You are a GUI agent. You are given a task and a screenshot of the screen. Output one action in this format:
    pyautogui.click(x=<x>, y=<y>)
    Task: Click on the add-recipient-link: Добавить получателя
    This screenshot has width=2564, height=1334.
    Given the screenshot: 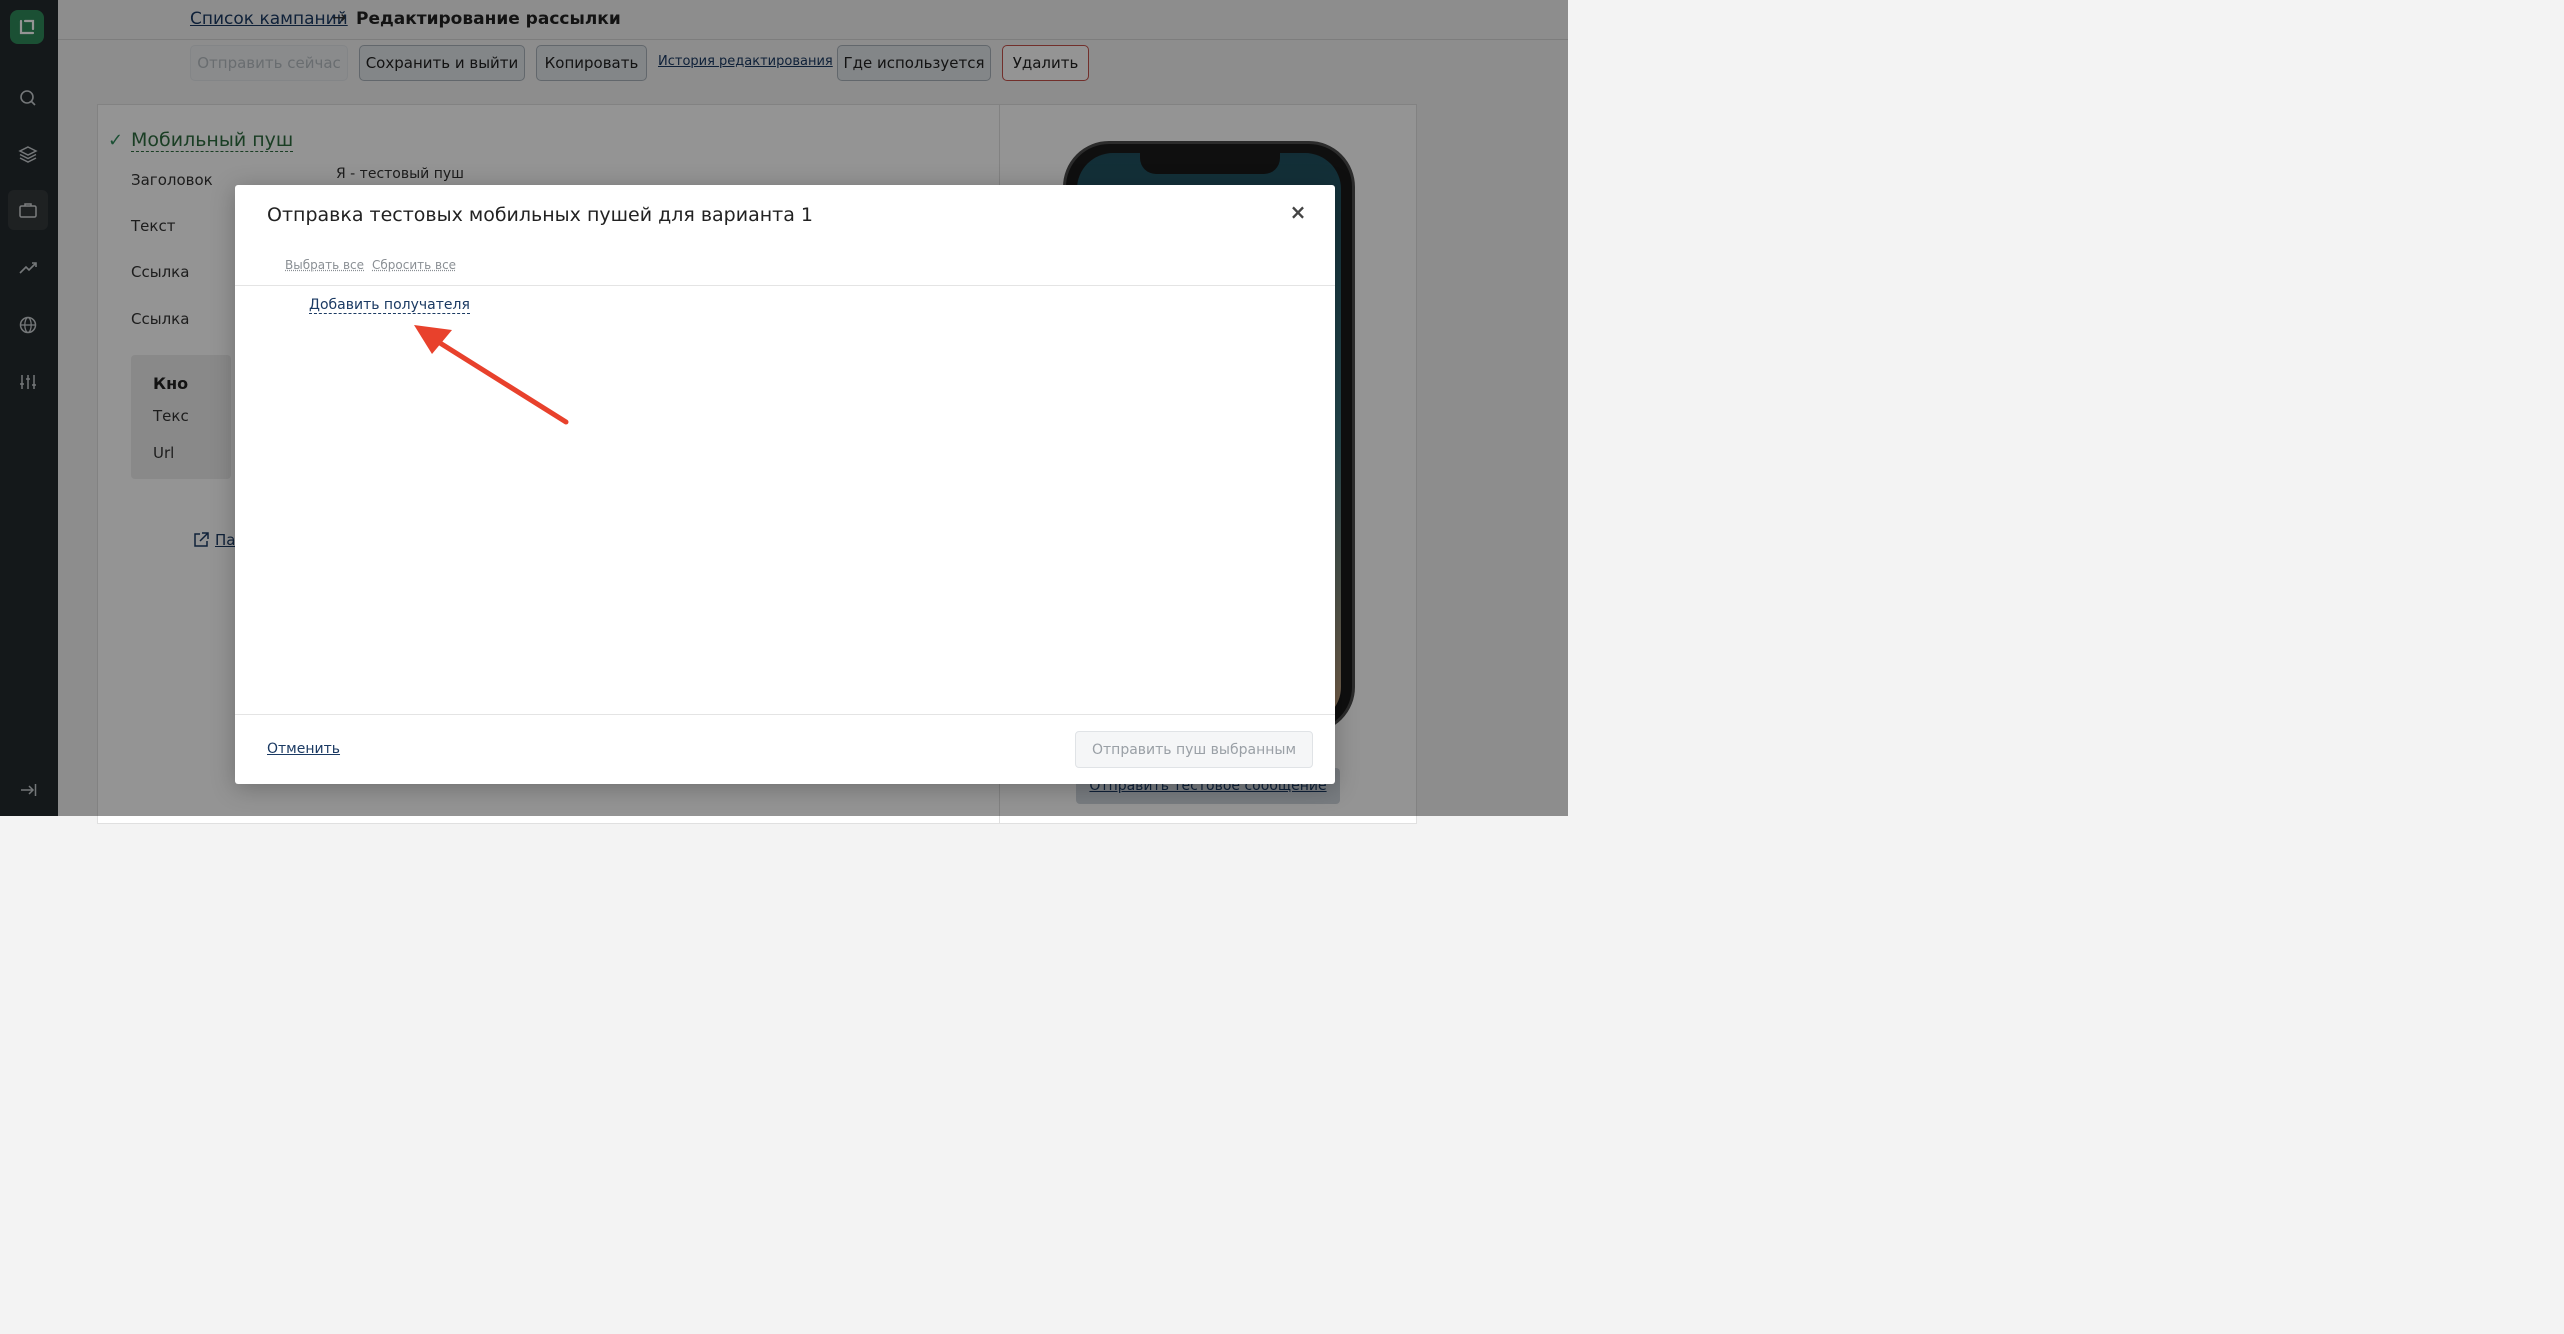 What is the action you would take?
    pyautogui.click(x=389, y=305)
    